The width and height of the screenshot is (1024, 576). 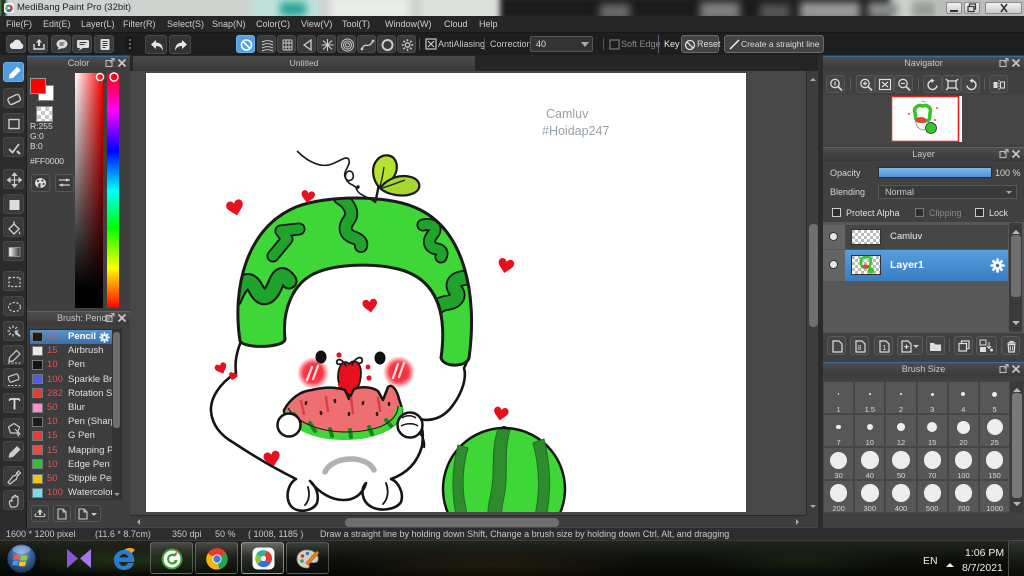 I want to click on svg-text: 1, so click(x=884, y=348).